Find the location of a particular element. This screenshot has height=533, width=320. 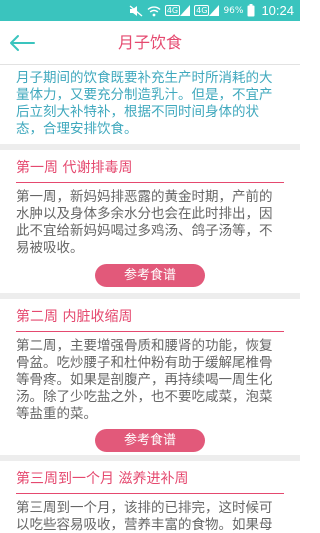

week-2-title: 第二周 内脏收缩周 is located at coordinates (150, 315).